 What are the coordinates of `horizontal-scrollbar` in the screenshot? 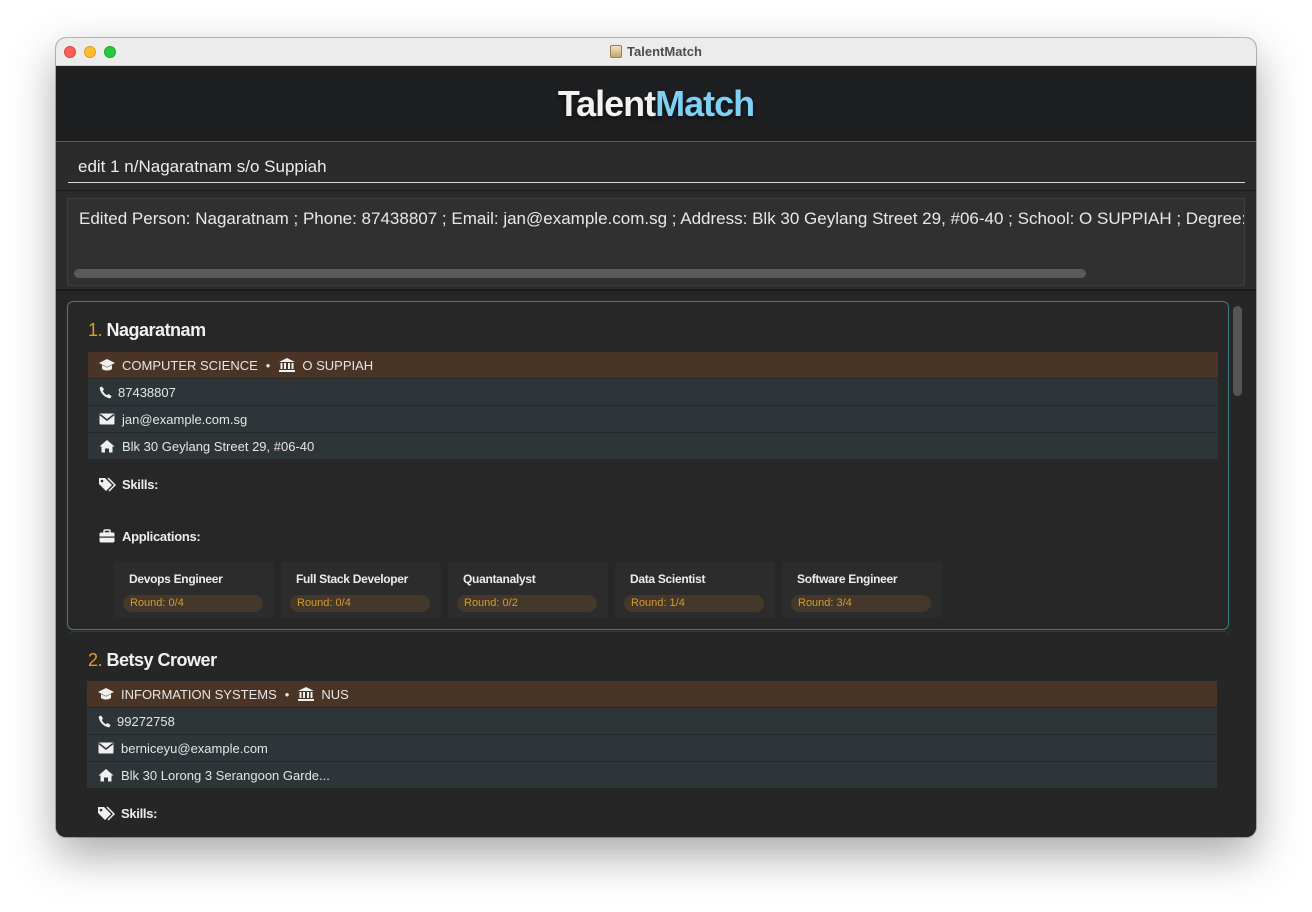 It's located at (580, 273).